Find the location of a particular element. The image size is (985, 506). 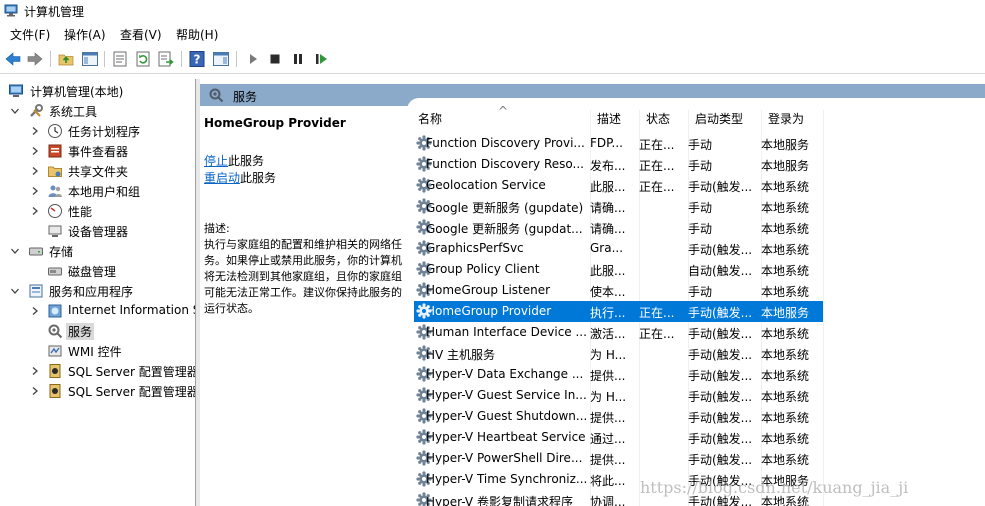

tree-storage: 存储 is located at coordinates (97, 251).